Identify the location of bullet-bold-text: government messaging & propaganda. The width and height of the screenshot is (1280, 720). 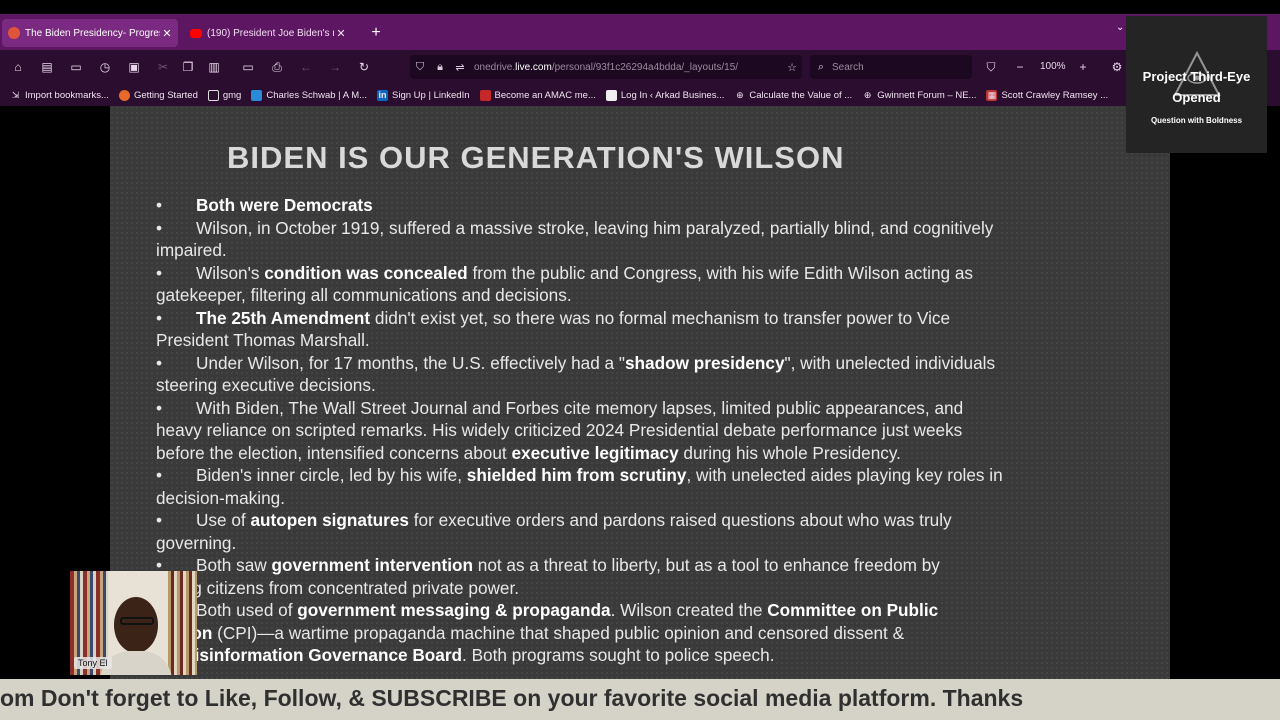
(454, 610).